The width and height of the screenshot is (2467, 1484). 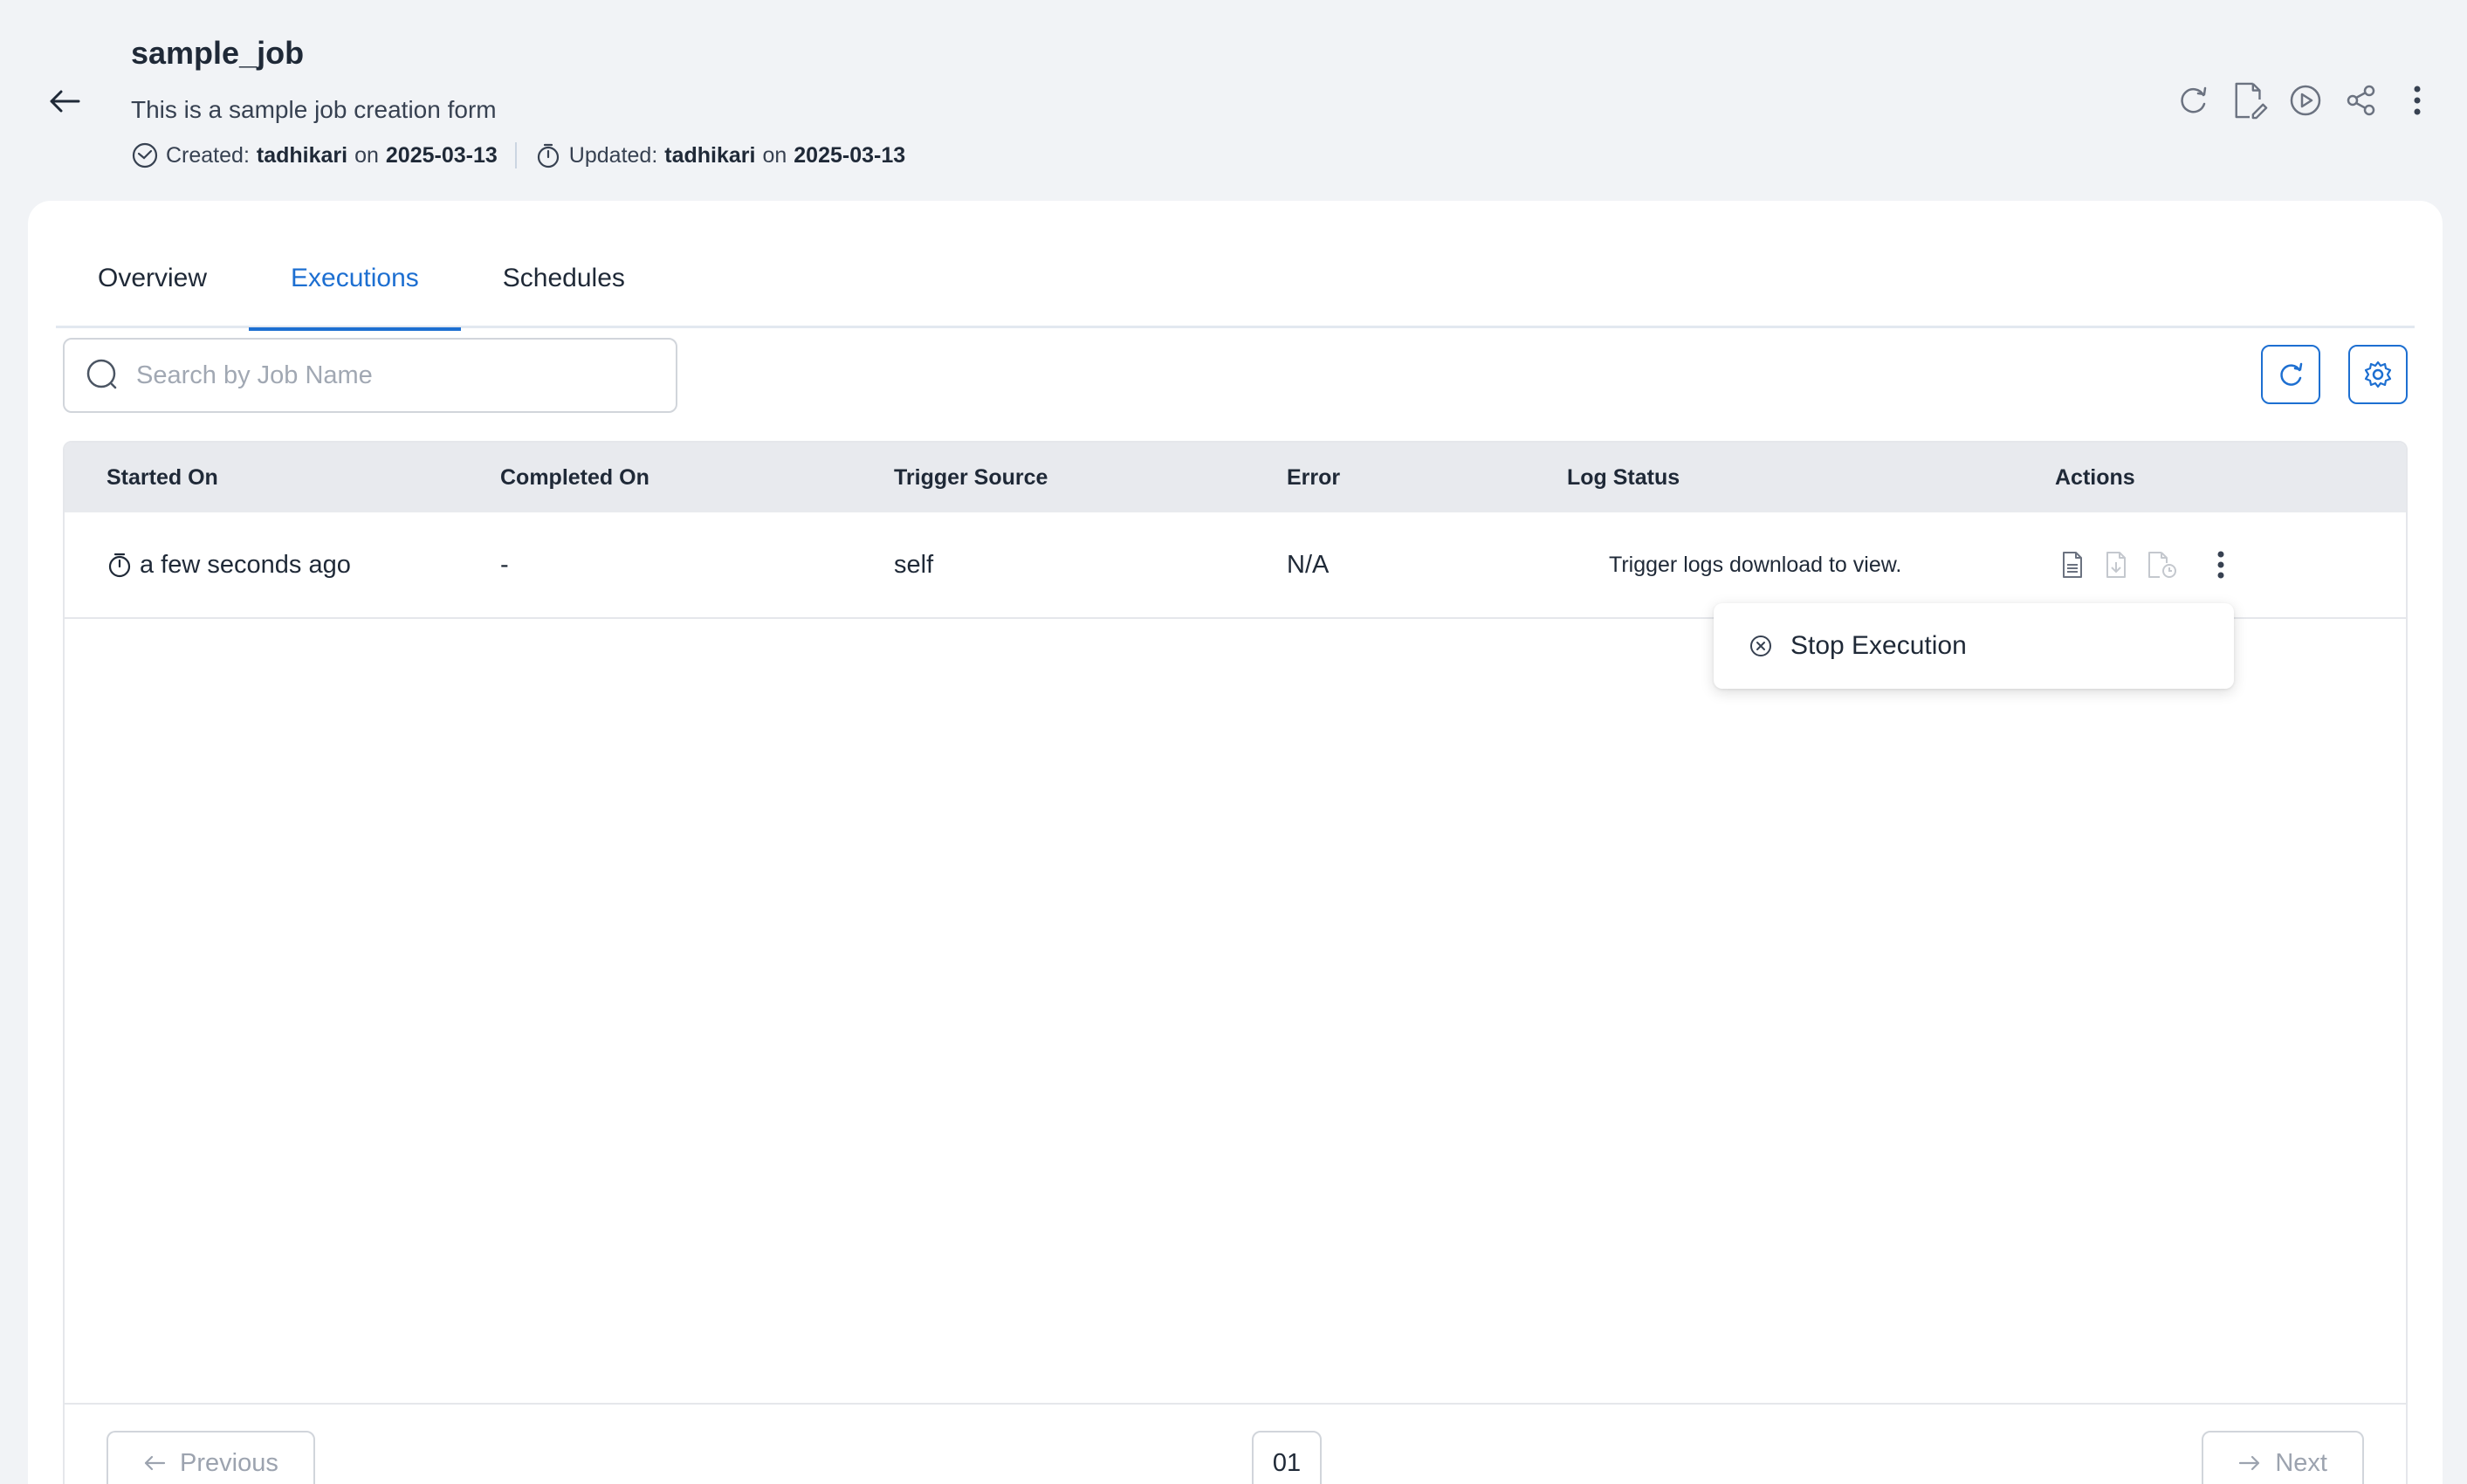 What do you see at coordinates (208, 155) in the screenshot?
I see `created-label: Created:` at bounding box center [208, 155].